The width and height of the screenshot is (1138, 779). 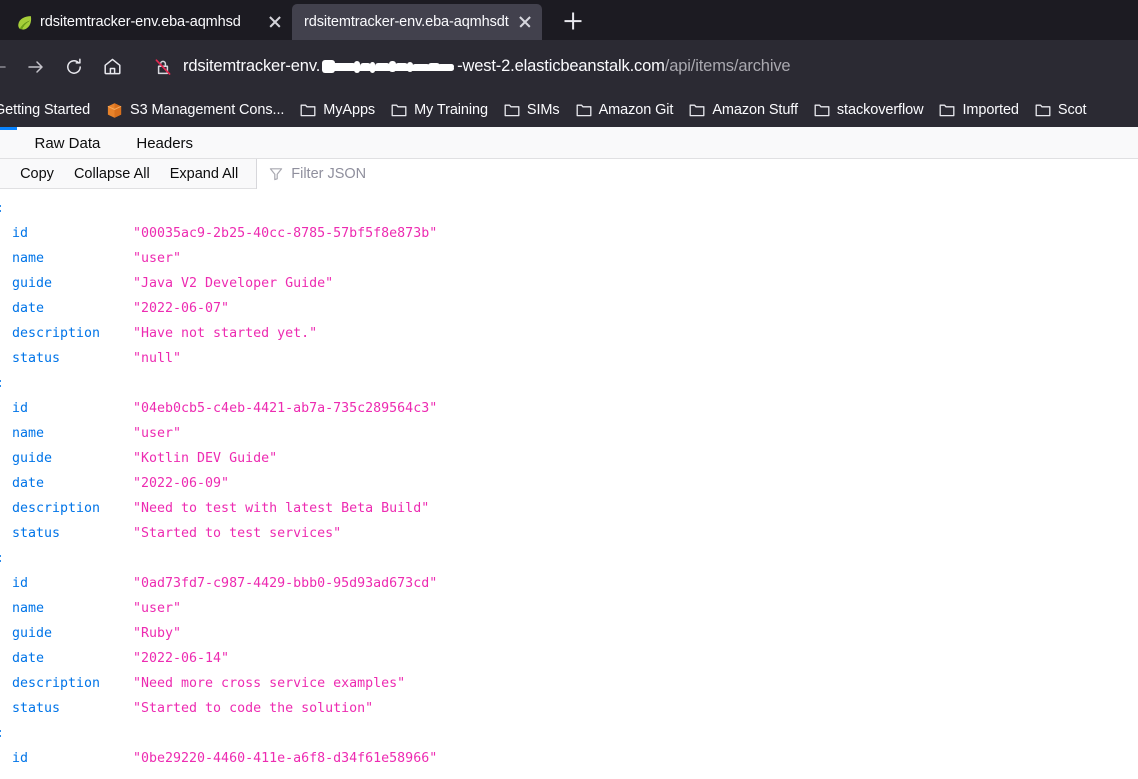 I want to click on bookmark-myapps: MyApps, so click(x=337, y=110).